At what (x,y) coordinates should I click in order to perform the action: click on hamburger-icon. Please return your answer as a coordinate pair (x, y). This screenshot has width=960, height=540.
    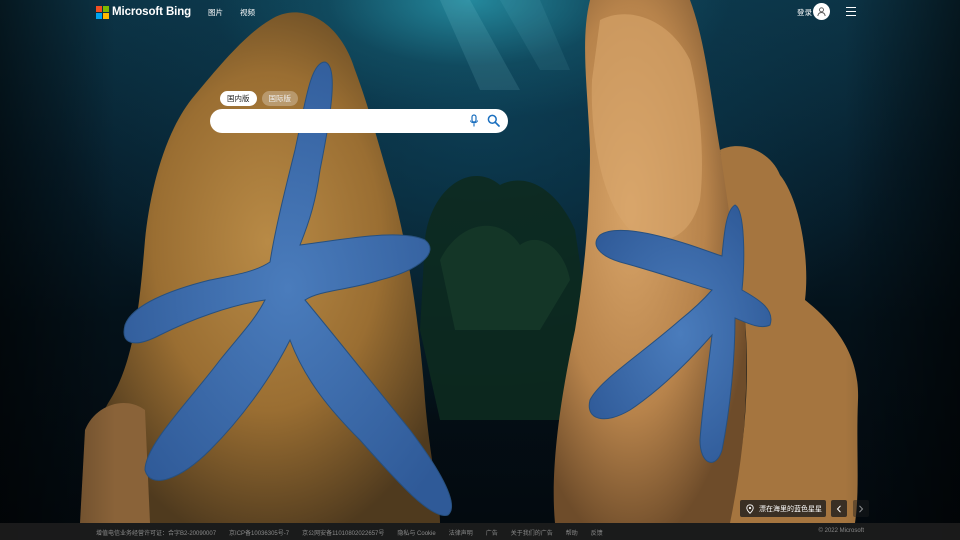
    Looking at the image, I should click on (851, 11).